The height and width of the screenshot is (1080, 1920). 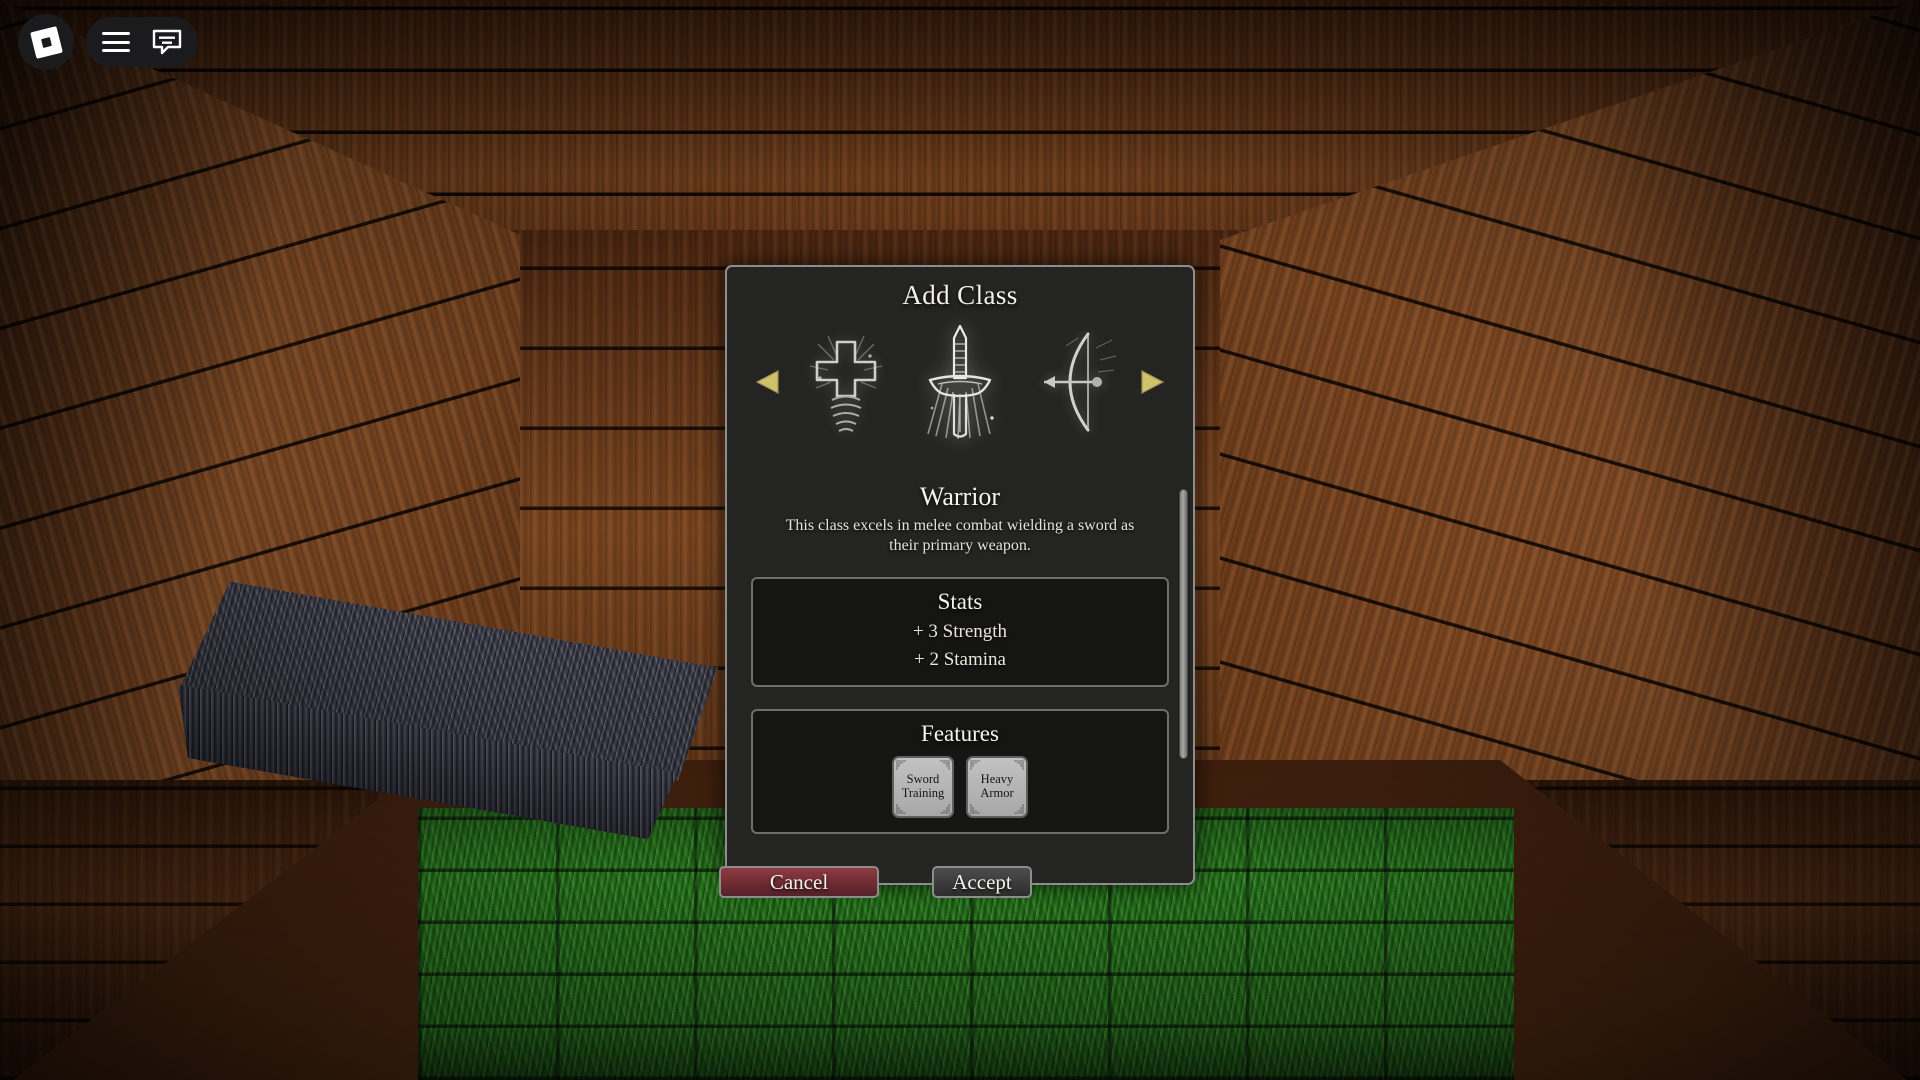 I want to click on dialog-scrollbar-thumb, so click(x=1183, y=624).